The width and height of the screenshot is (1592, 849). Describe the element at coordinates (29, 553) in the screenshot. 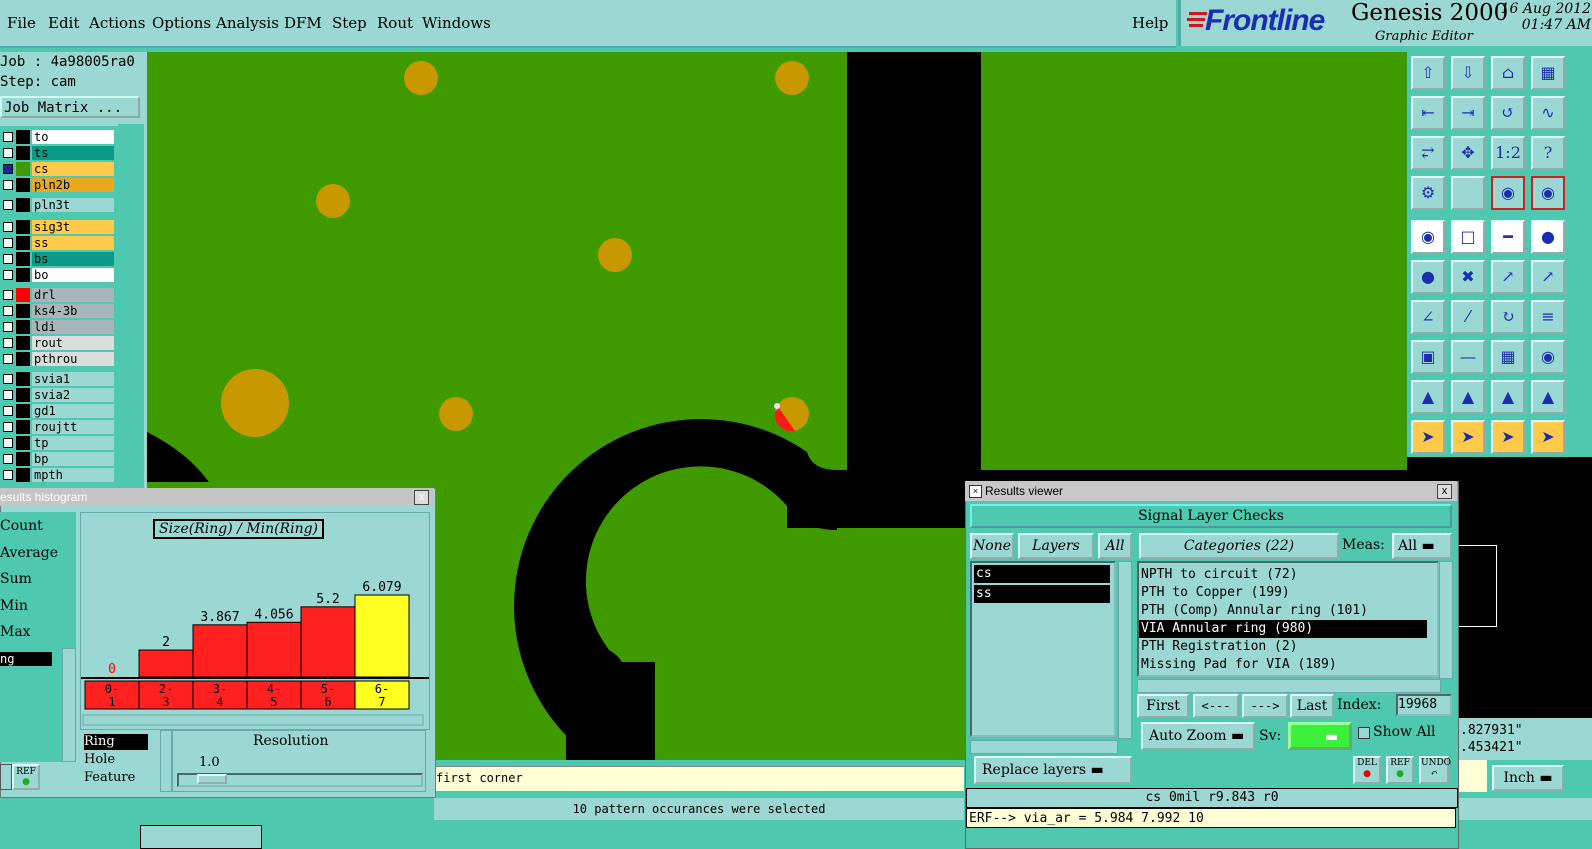

I see `stat-average: Average` at that location.